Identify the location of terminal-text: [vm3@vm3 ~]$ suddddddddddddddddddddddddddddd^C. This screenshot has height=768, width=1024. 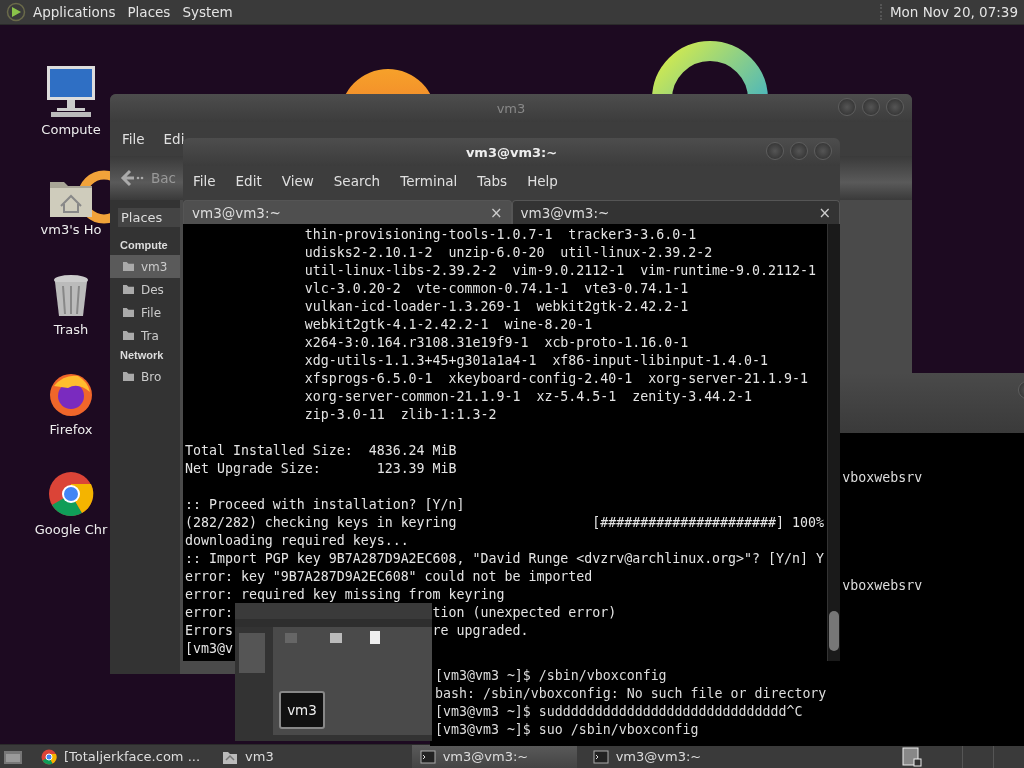
(619, 711).